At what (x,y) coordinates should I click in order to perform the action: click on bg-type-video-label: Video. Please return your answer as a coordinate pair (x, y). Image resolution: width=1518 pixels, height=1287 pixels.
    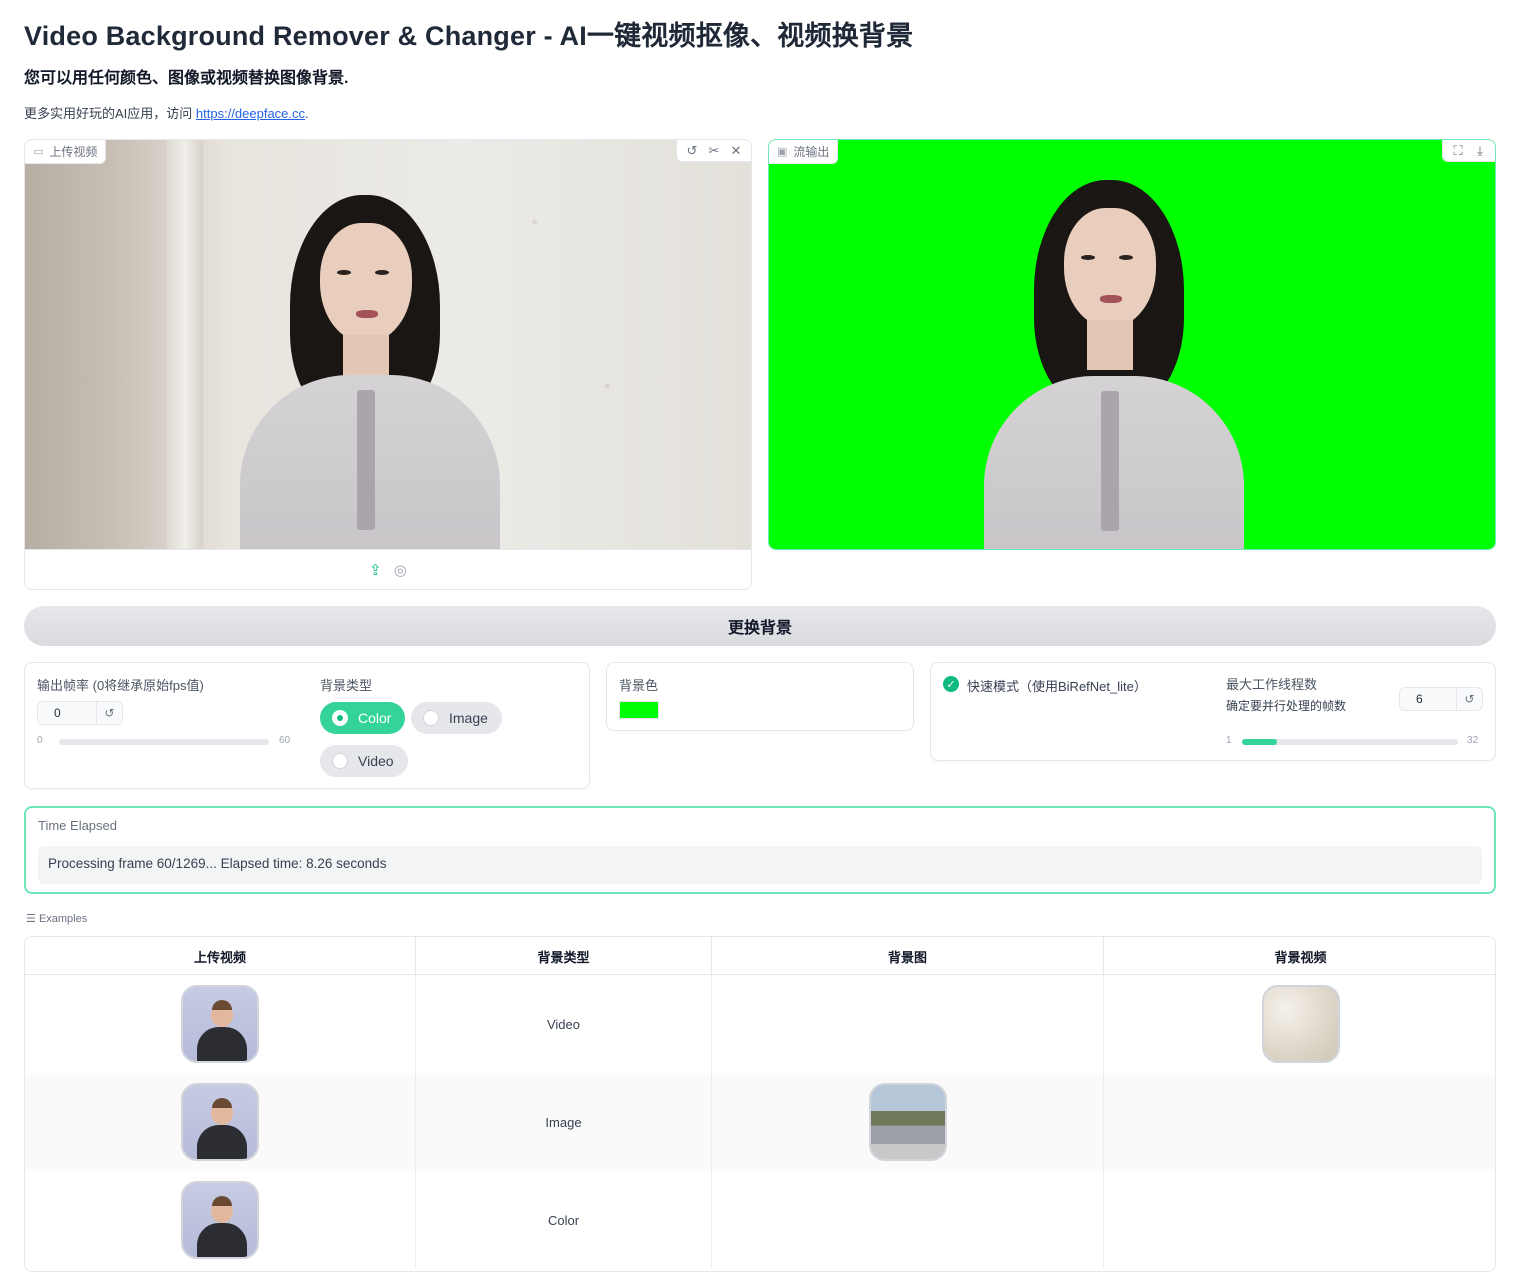
    Looking at the image, I should click on (376, 761).